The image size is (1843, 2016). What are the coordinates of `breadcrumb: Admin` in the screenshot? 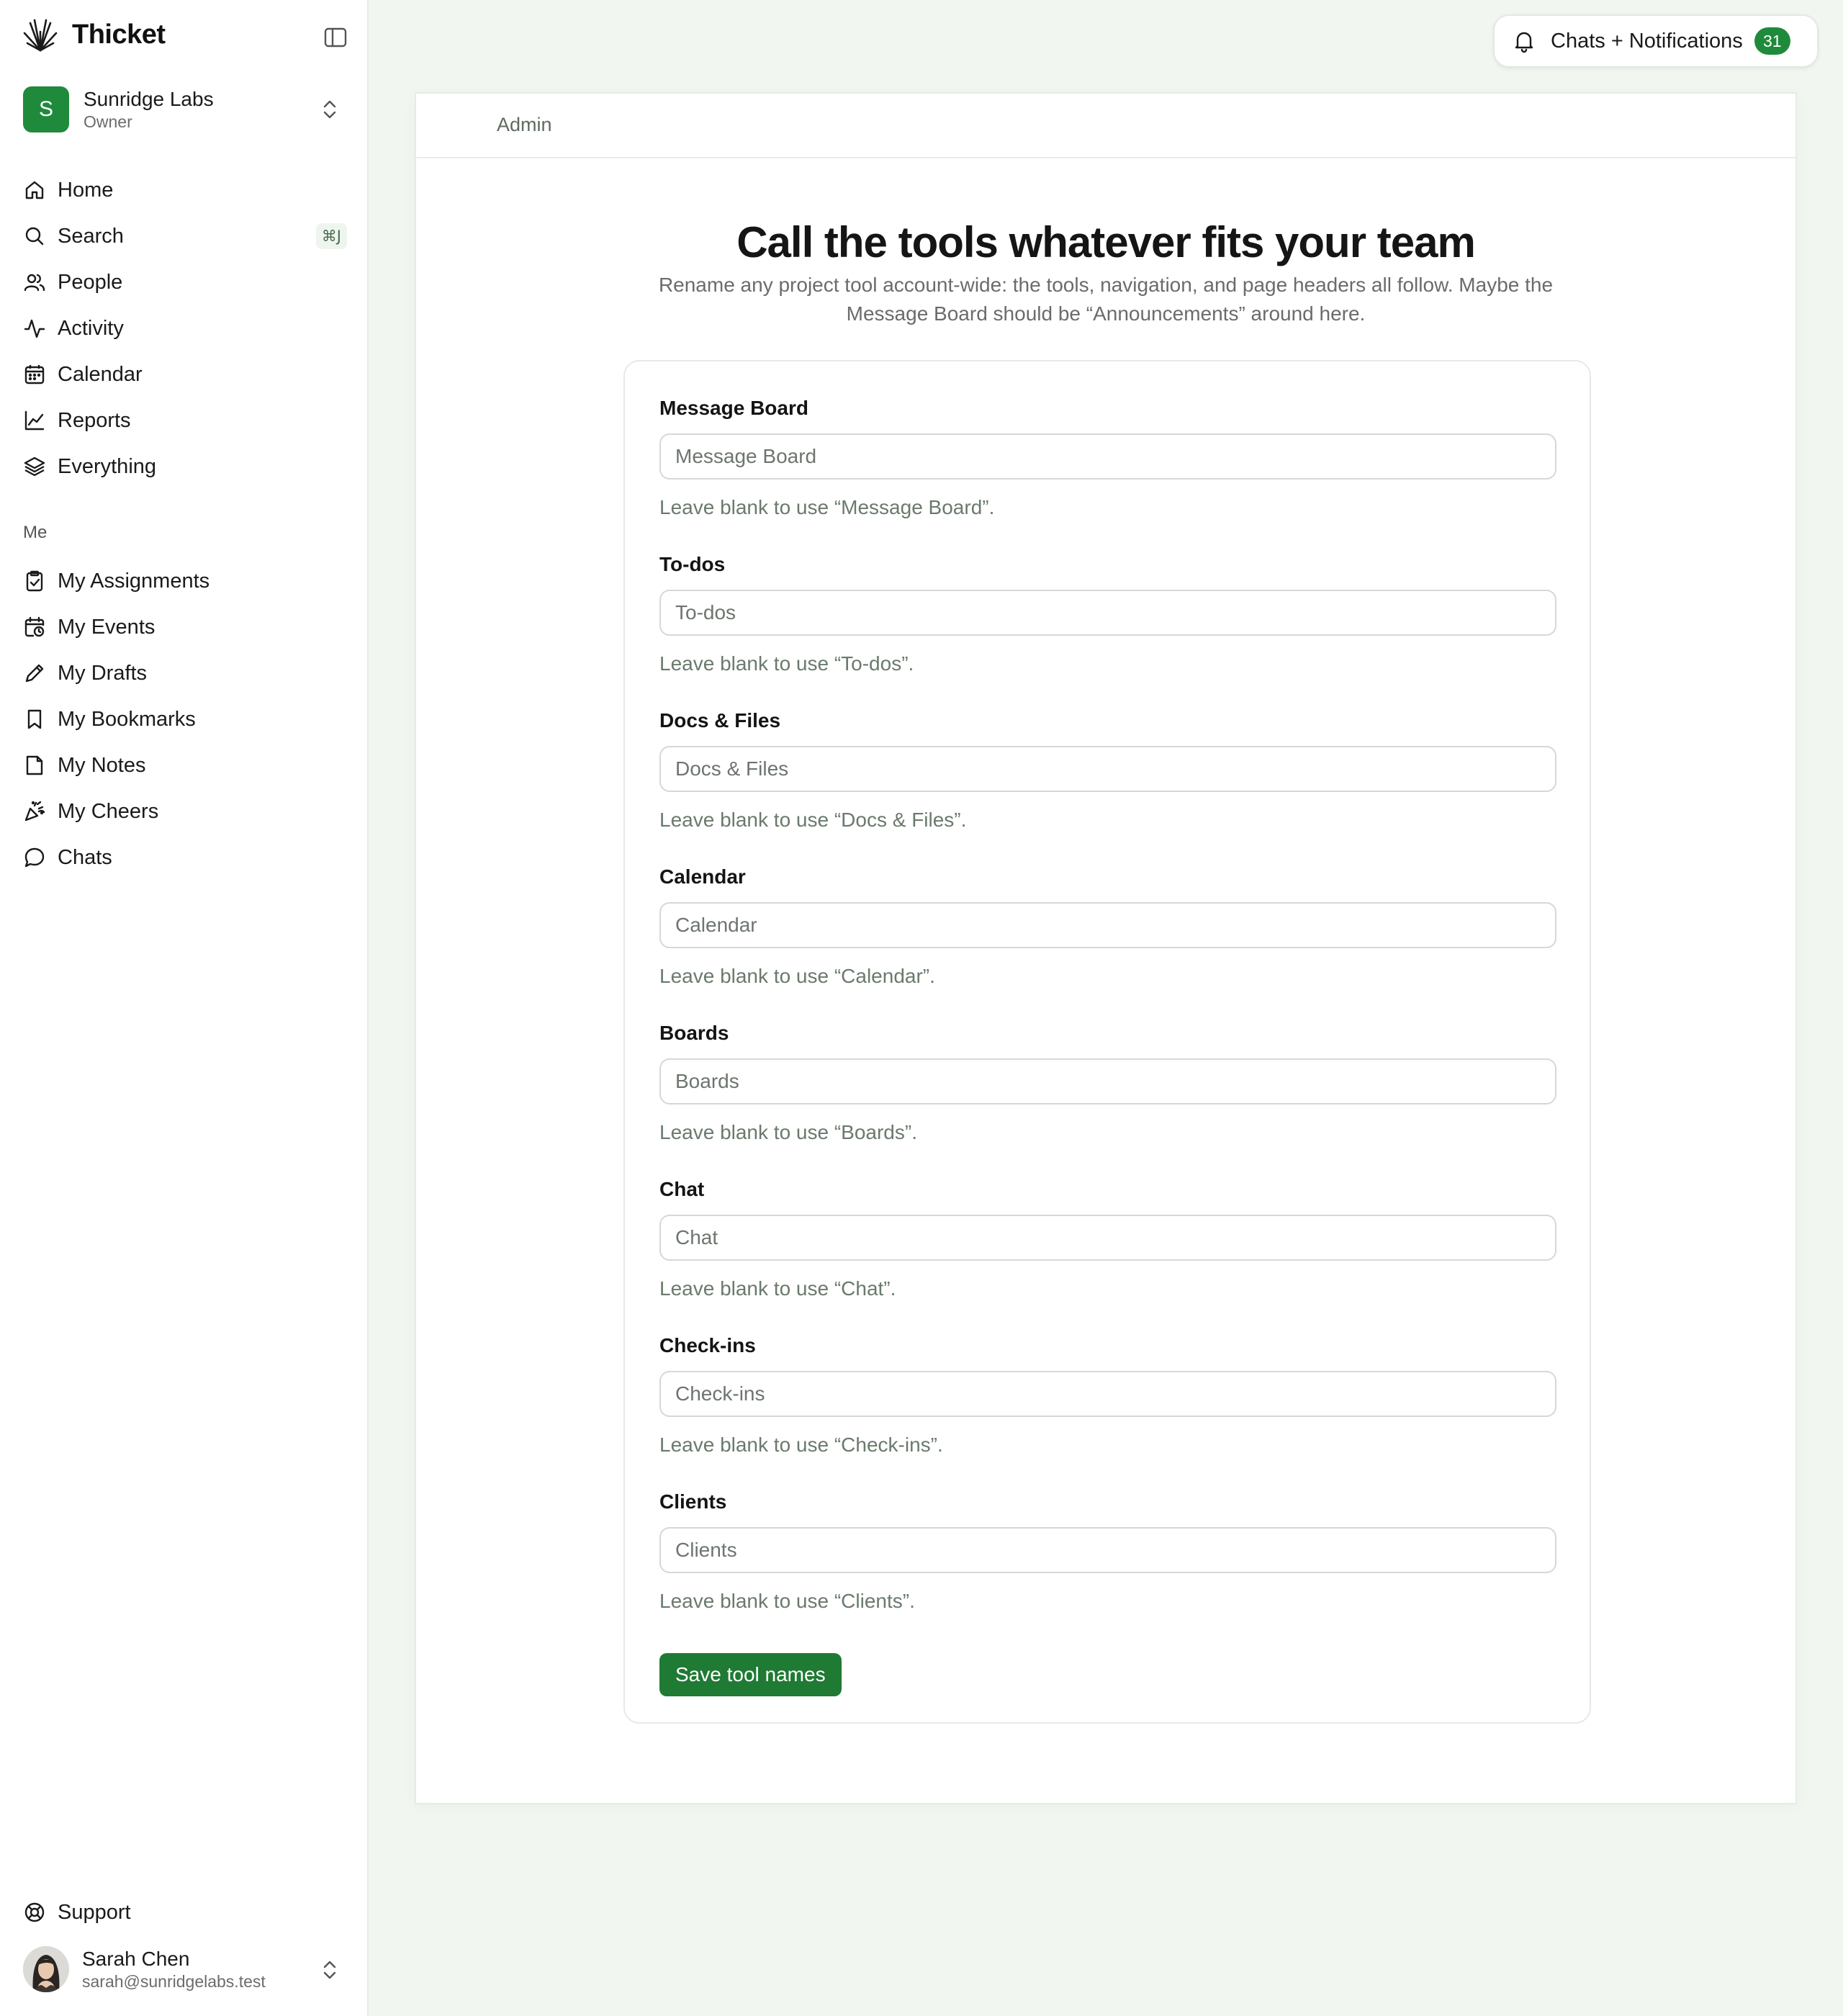 It's located at (524, 125).